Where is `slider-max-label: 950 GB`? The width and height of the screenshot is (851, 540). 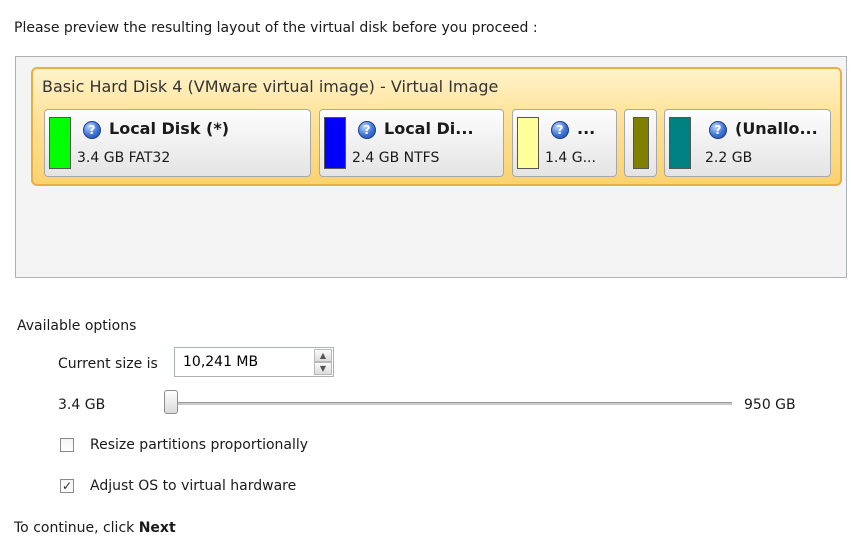 slider-max-label: 950 GB is located at coordinates (770, 405).